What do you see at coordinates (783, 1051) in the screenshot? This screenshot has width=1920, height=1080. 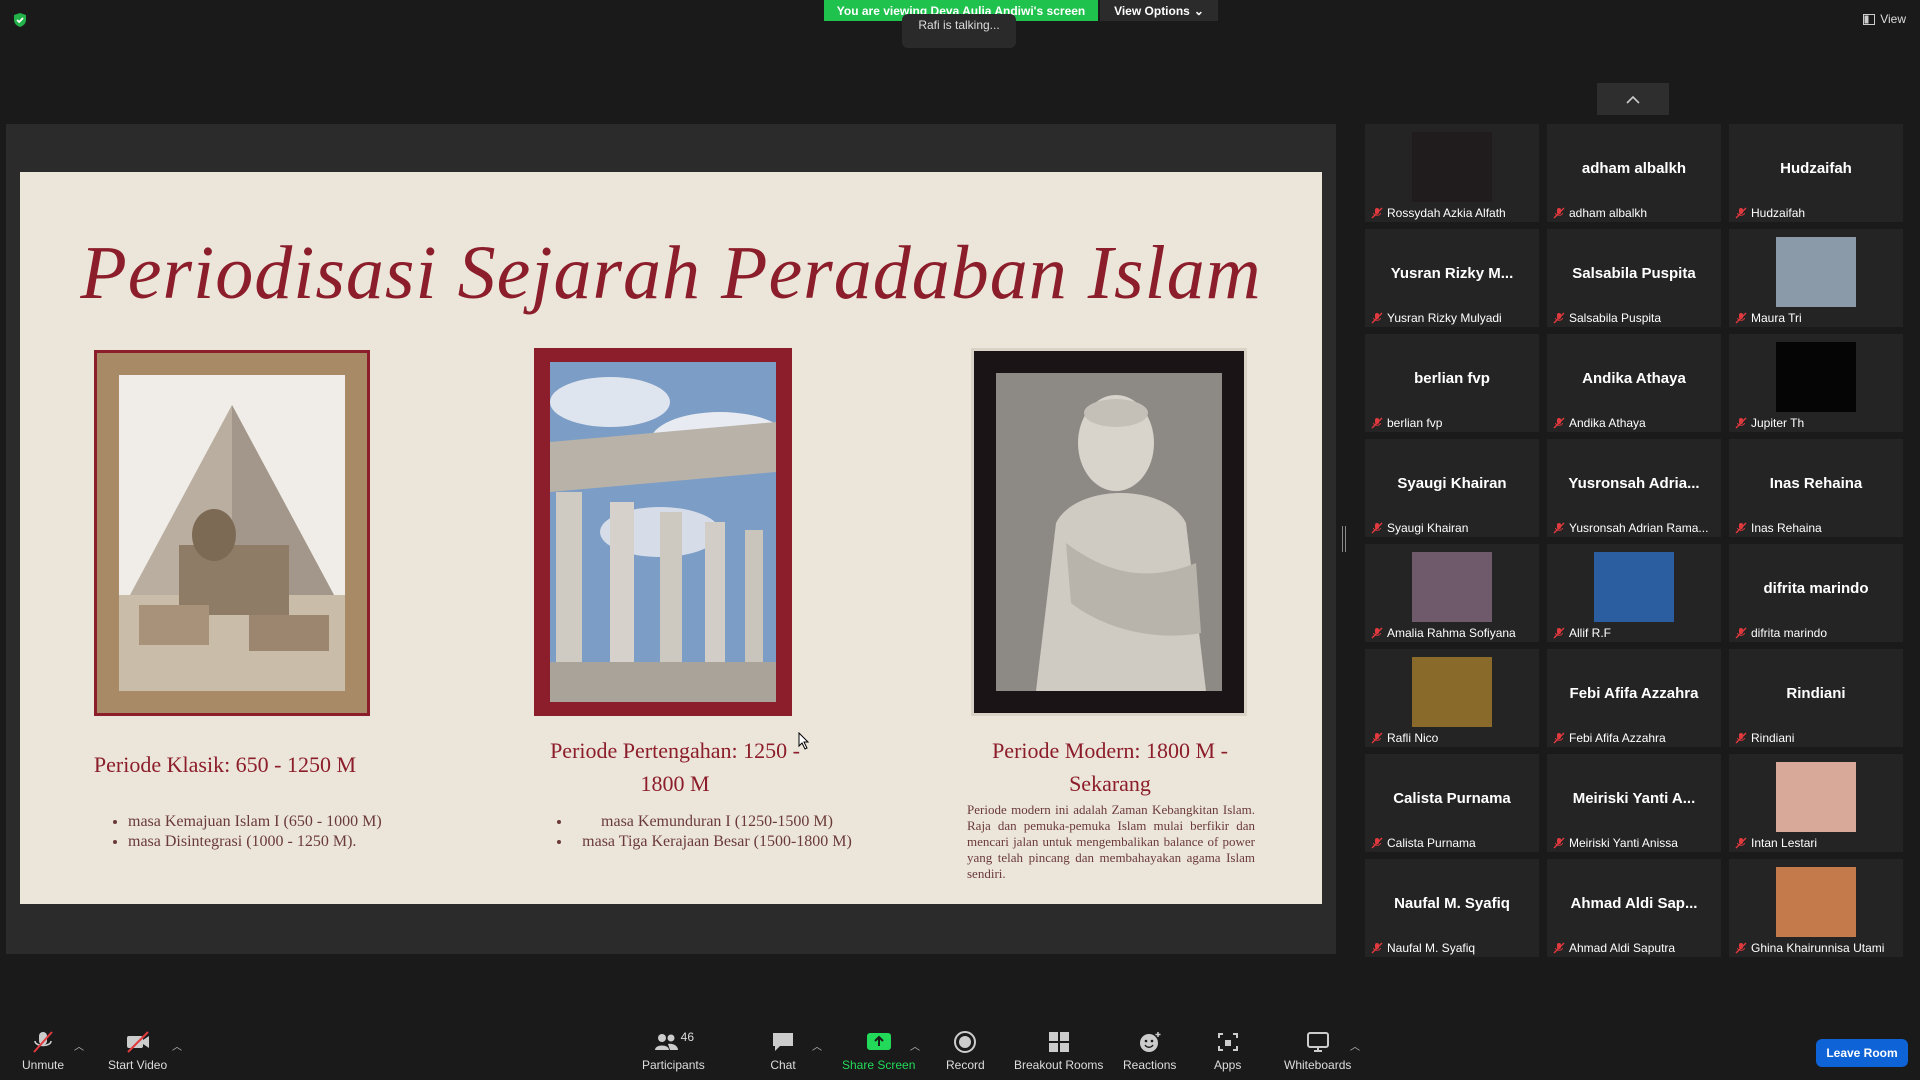 I see `chat-button: Chat` at bounding box center [783, 1051].